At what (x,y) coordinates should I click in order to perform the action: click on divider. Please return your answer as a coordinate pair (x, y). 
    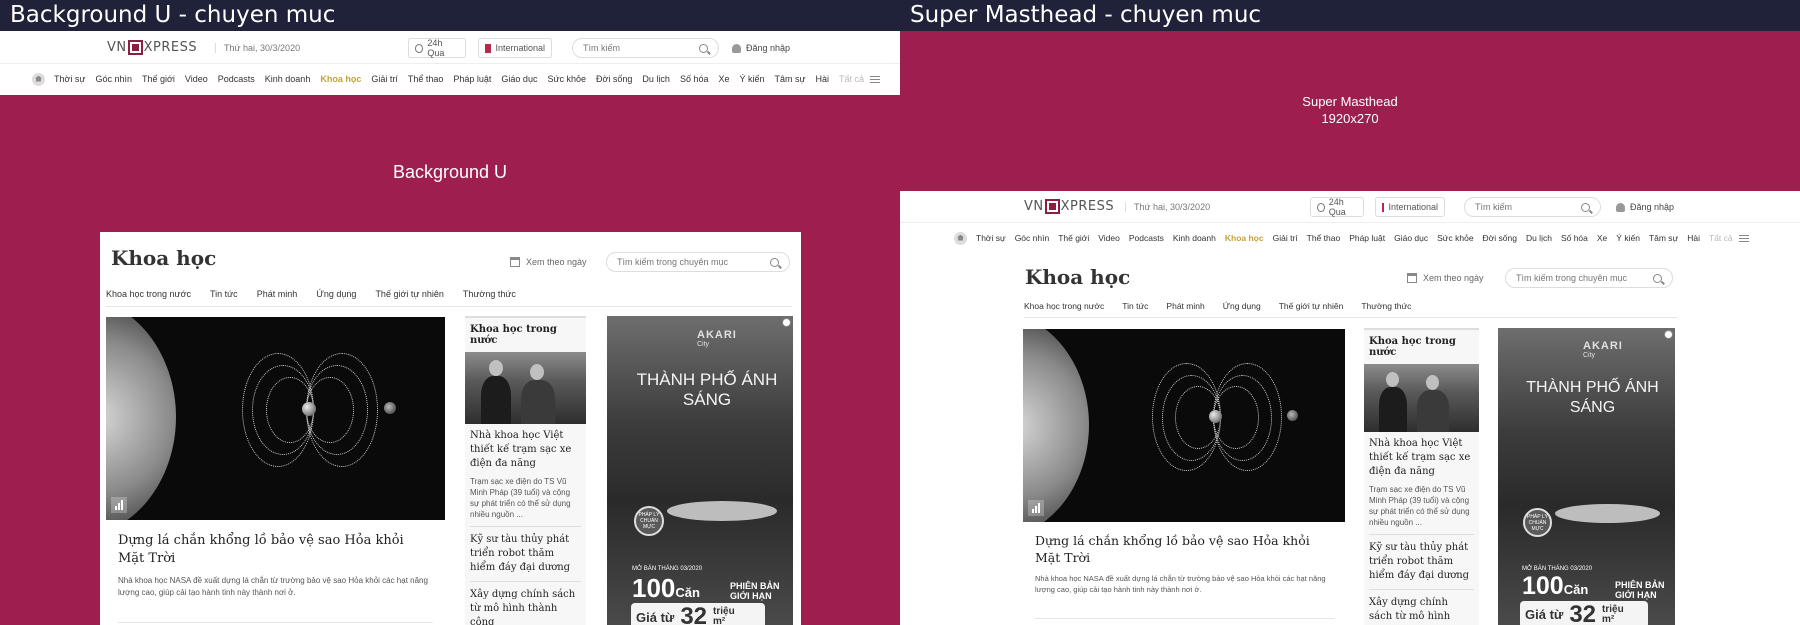
    Looking at the image, I should click on (1421, 589).